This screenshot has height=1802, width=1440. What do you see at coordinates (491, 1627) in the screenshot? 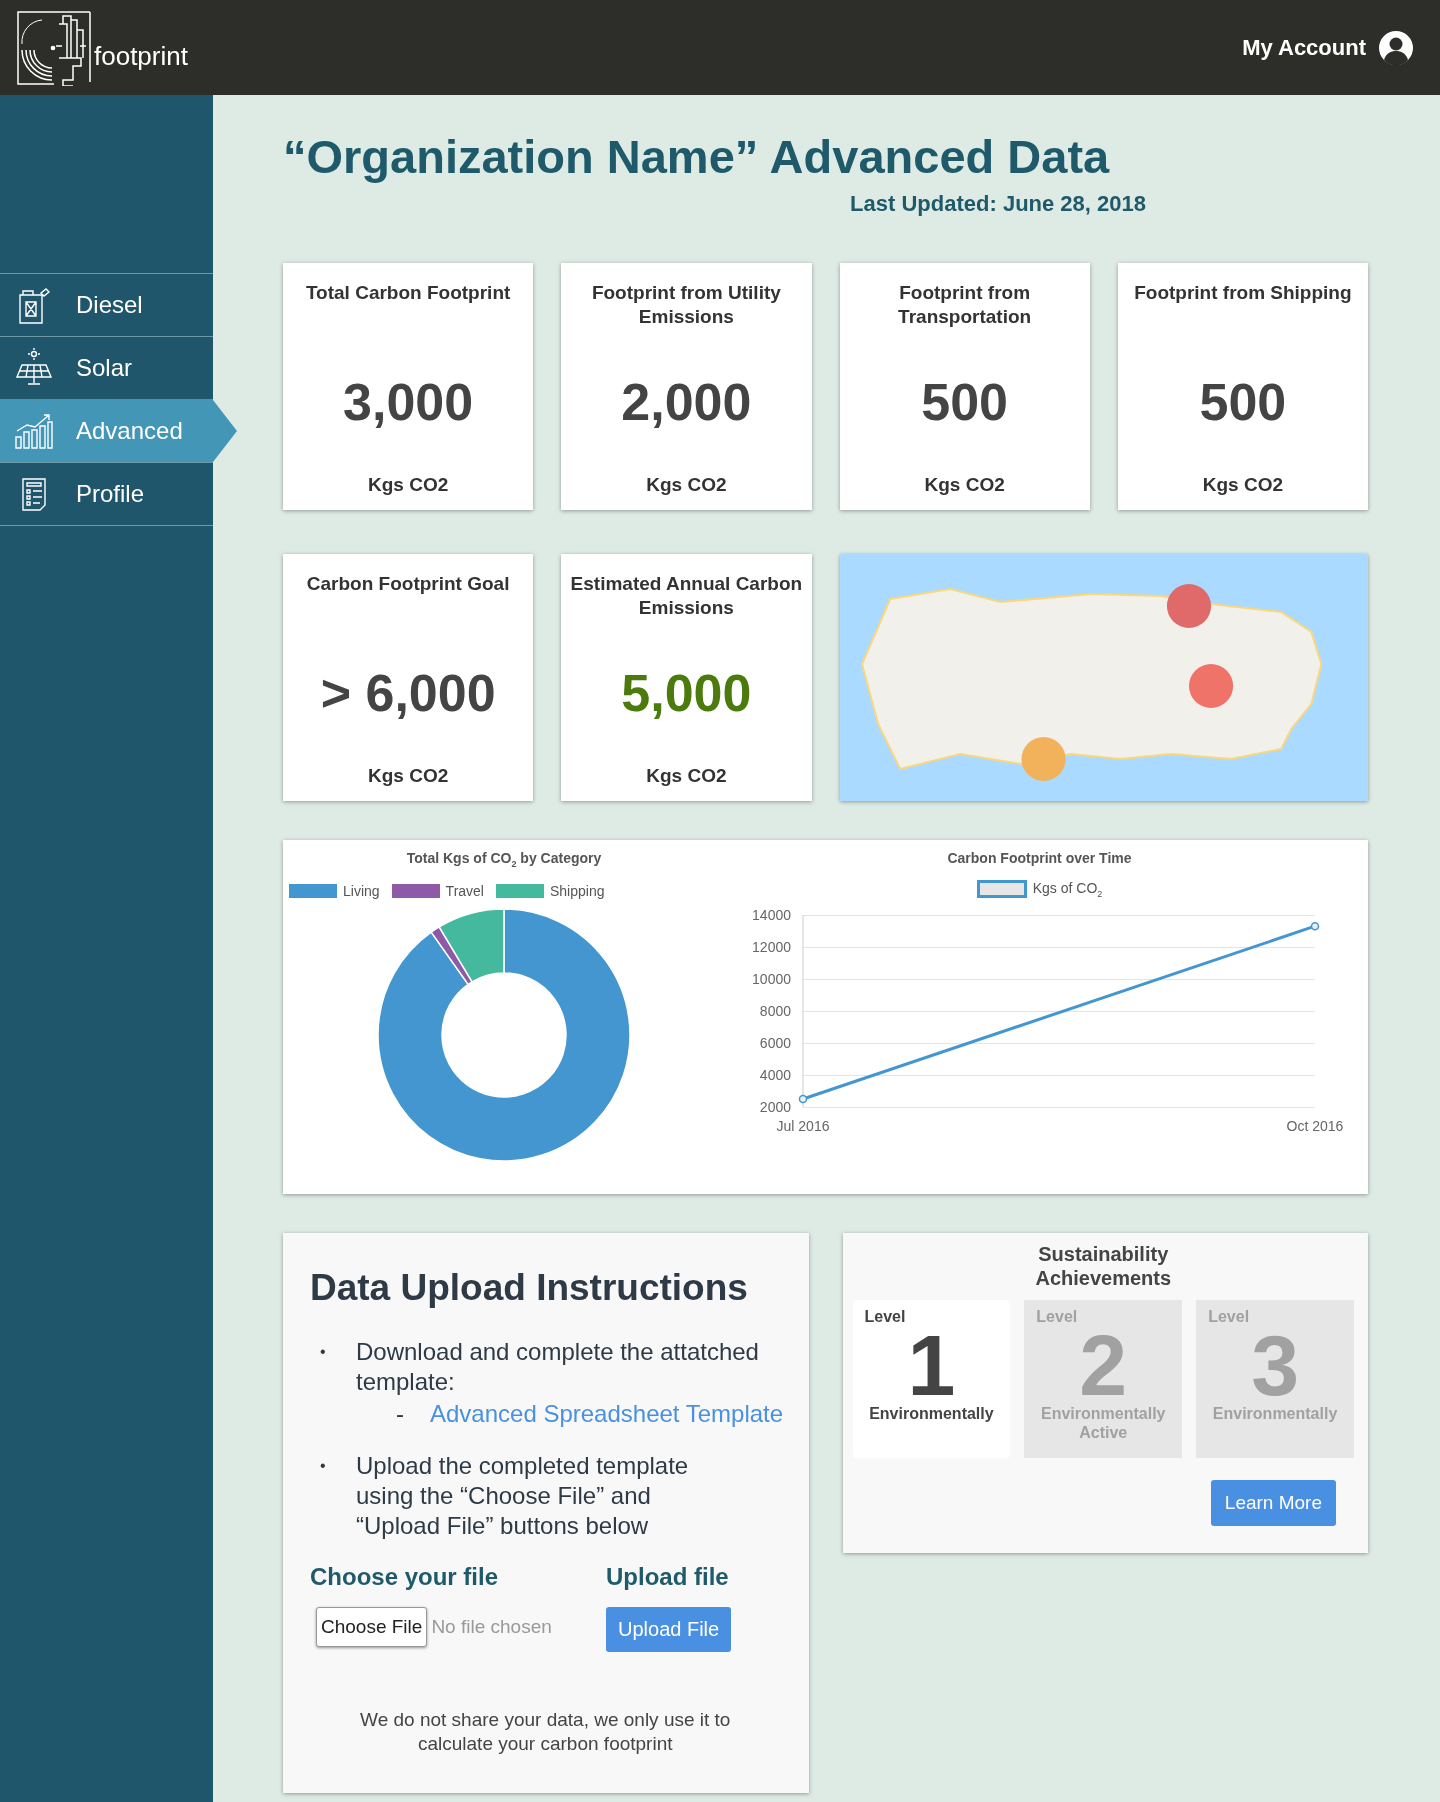
I see `file-status: No file chosen` at bounding box center [491, 1627].